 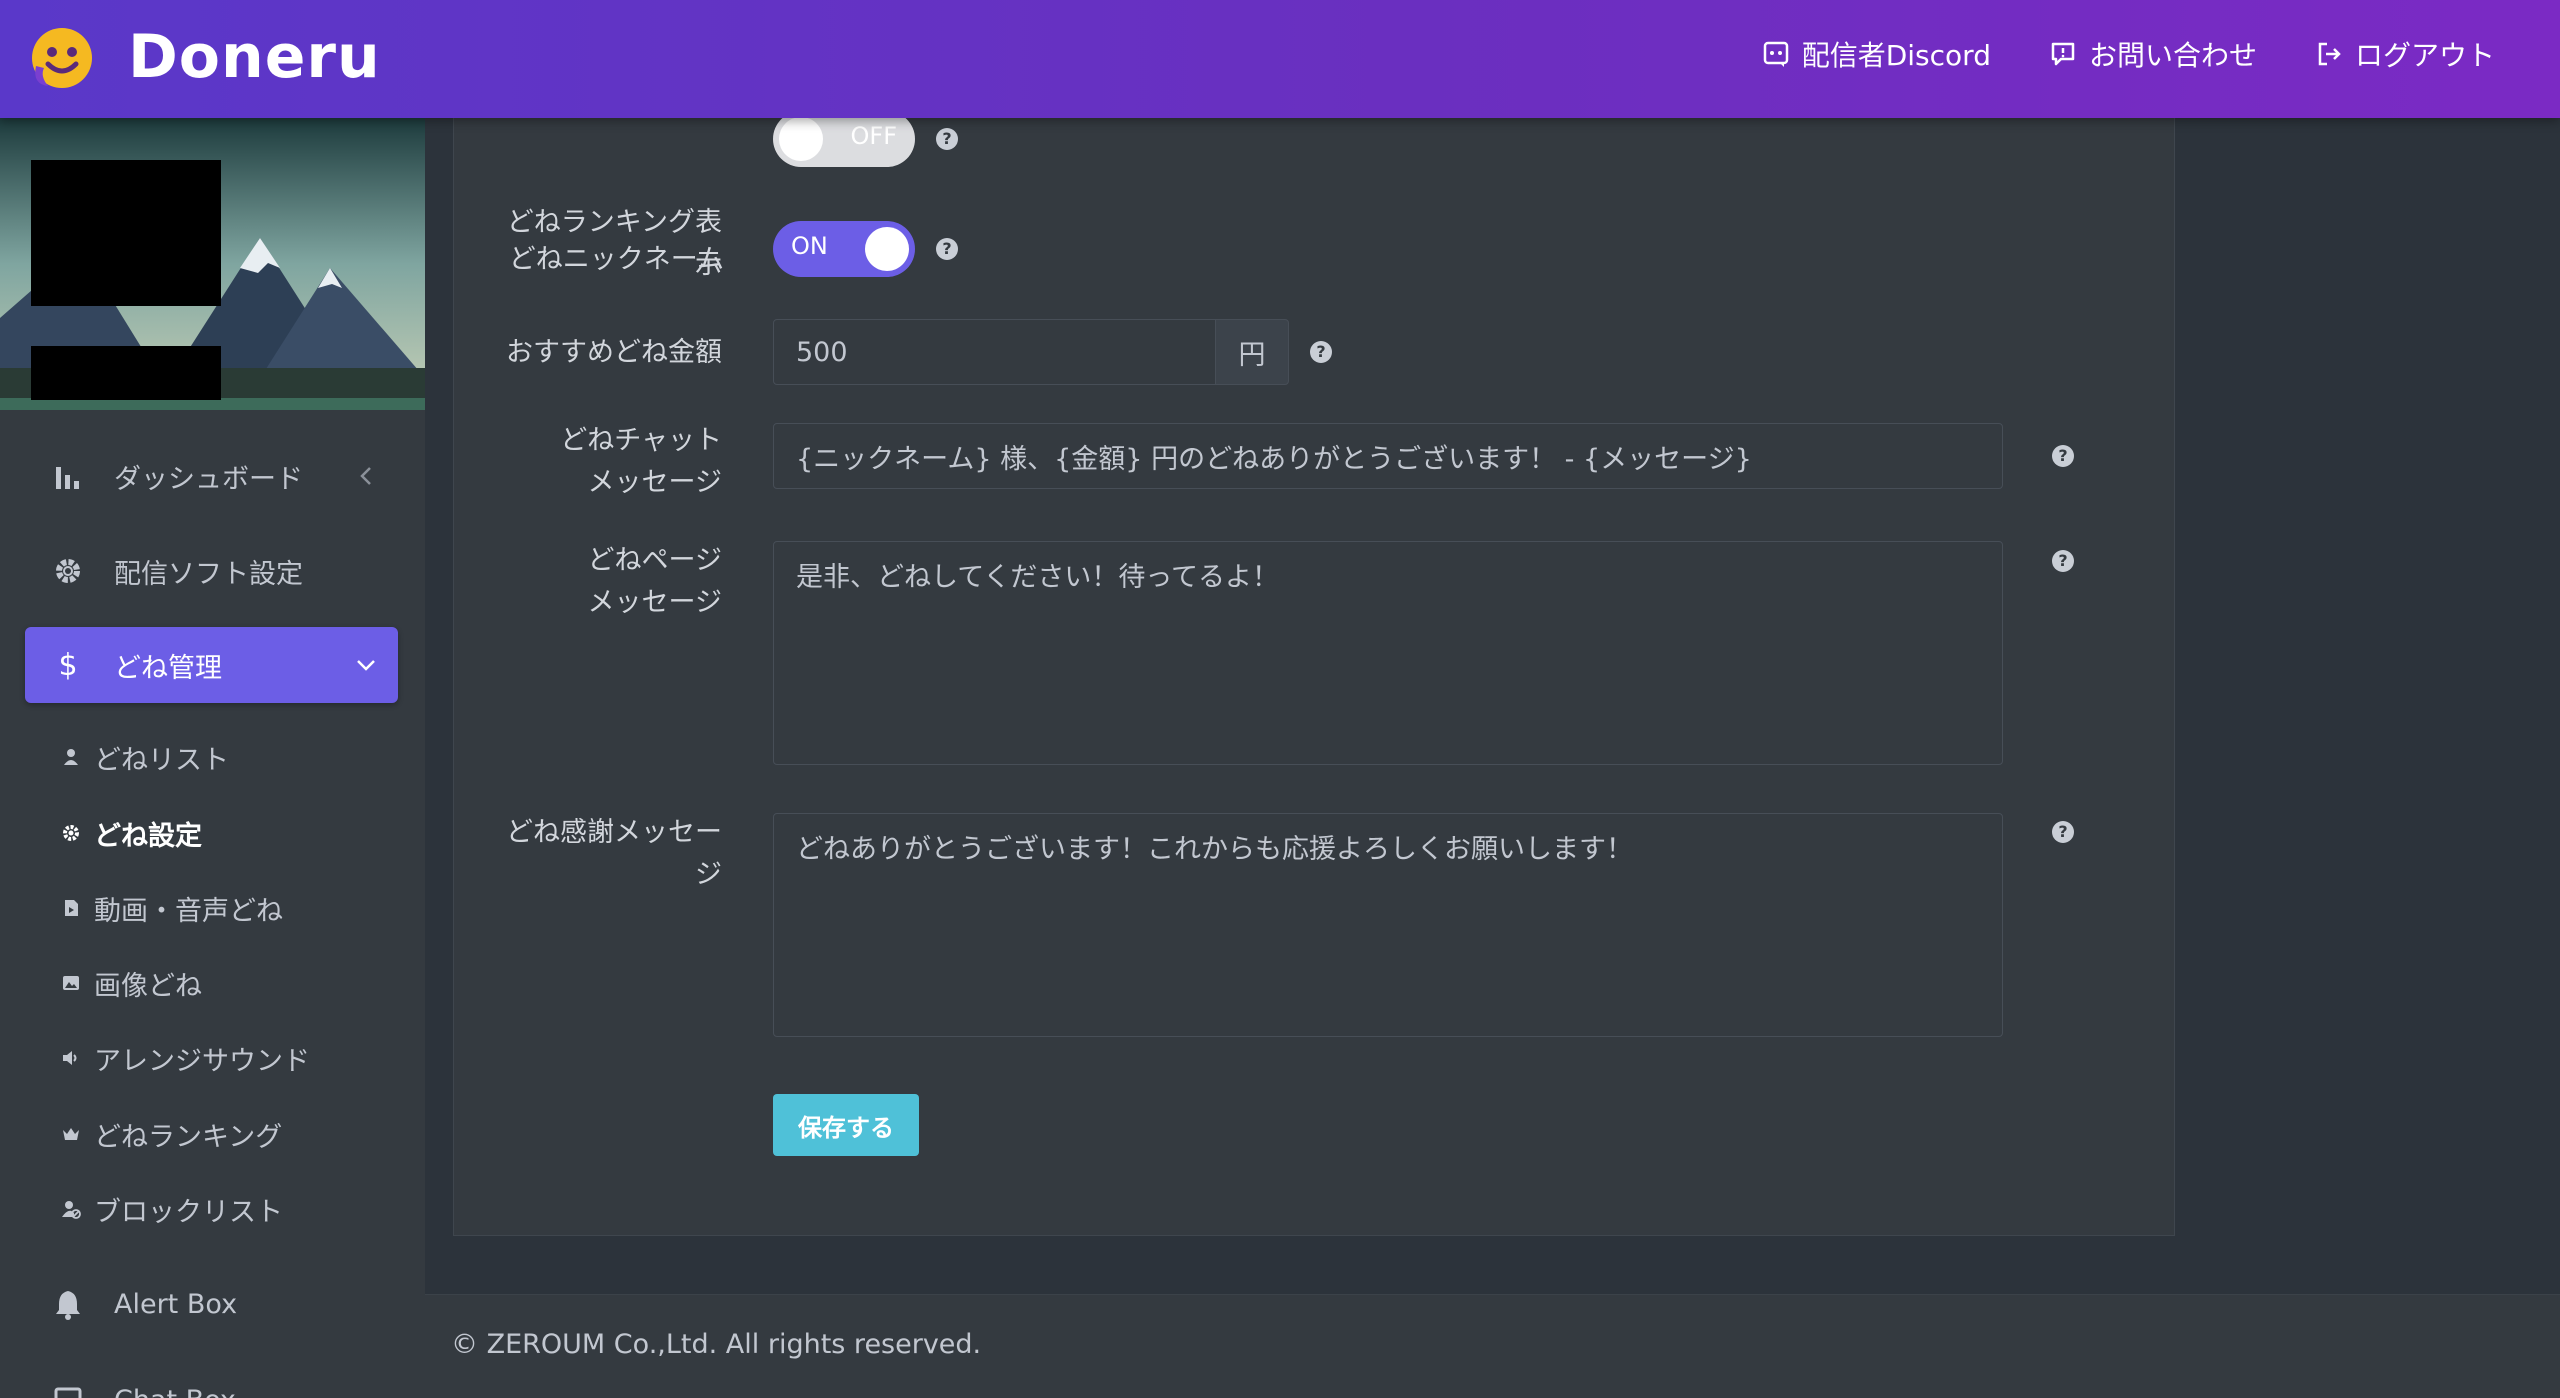 I want to click on sidebar-sub-label: アレンジサウンド, so click(x=202, y=1061).